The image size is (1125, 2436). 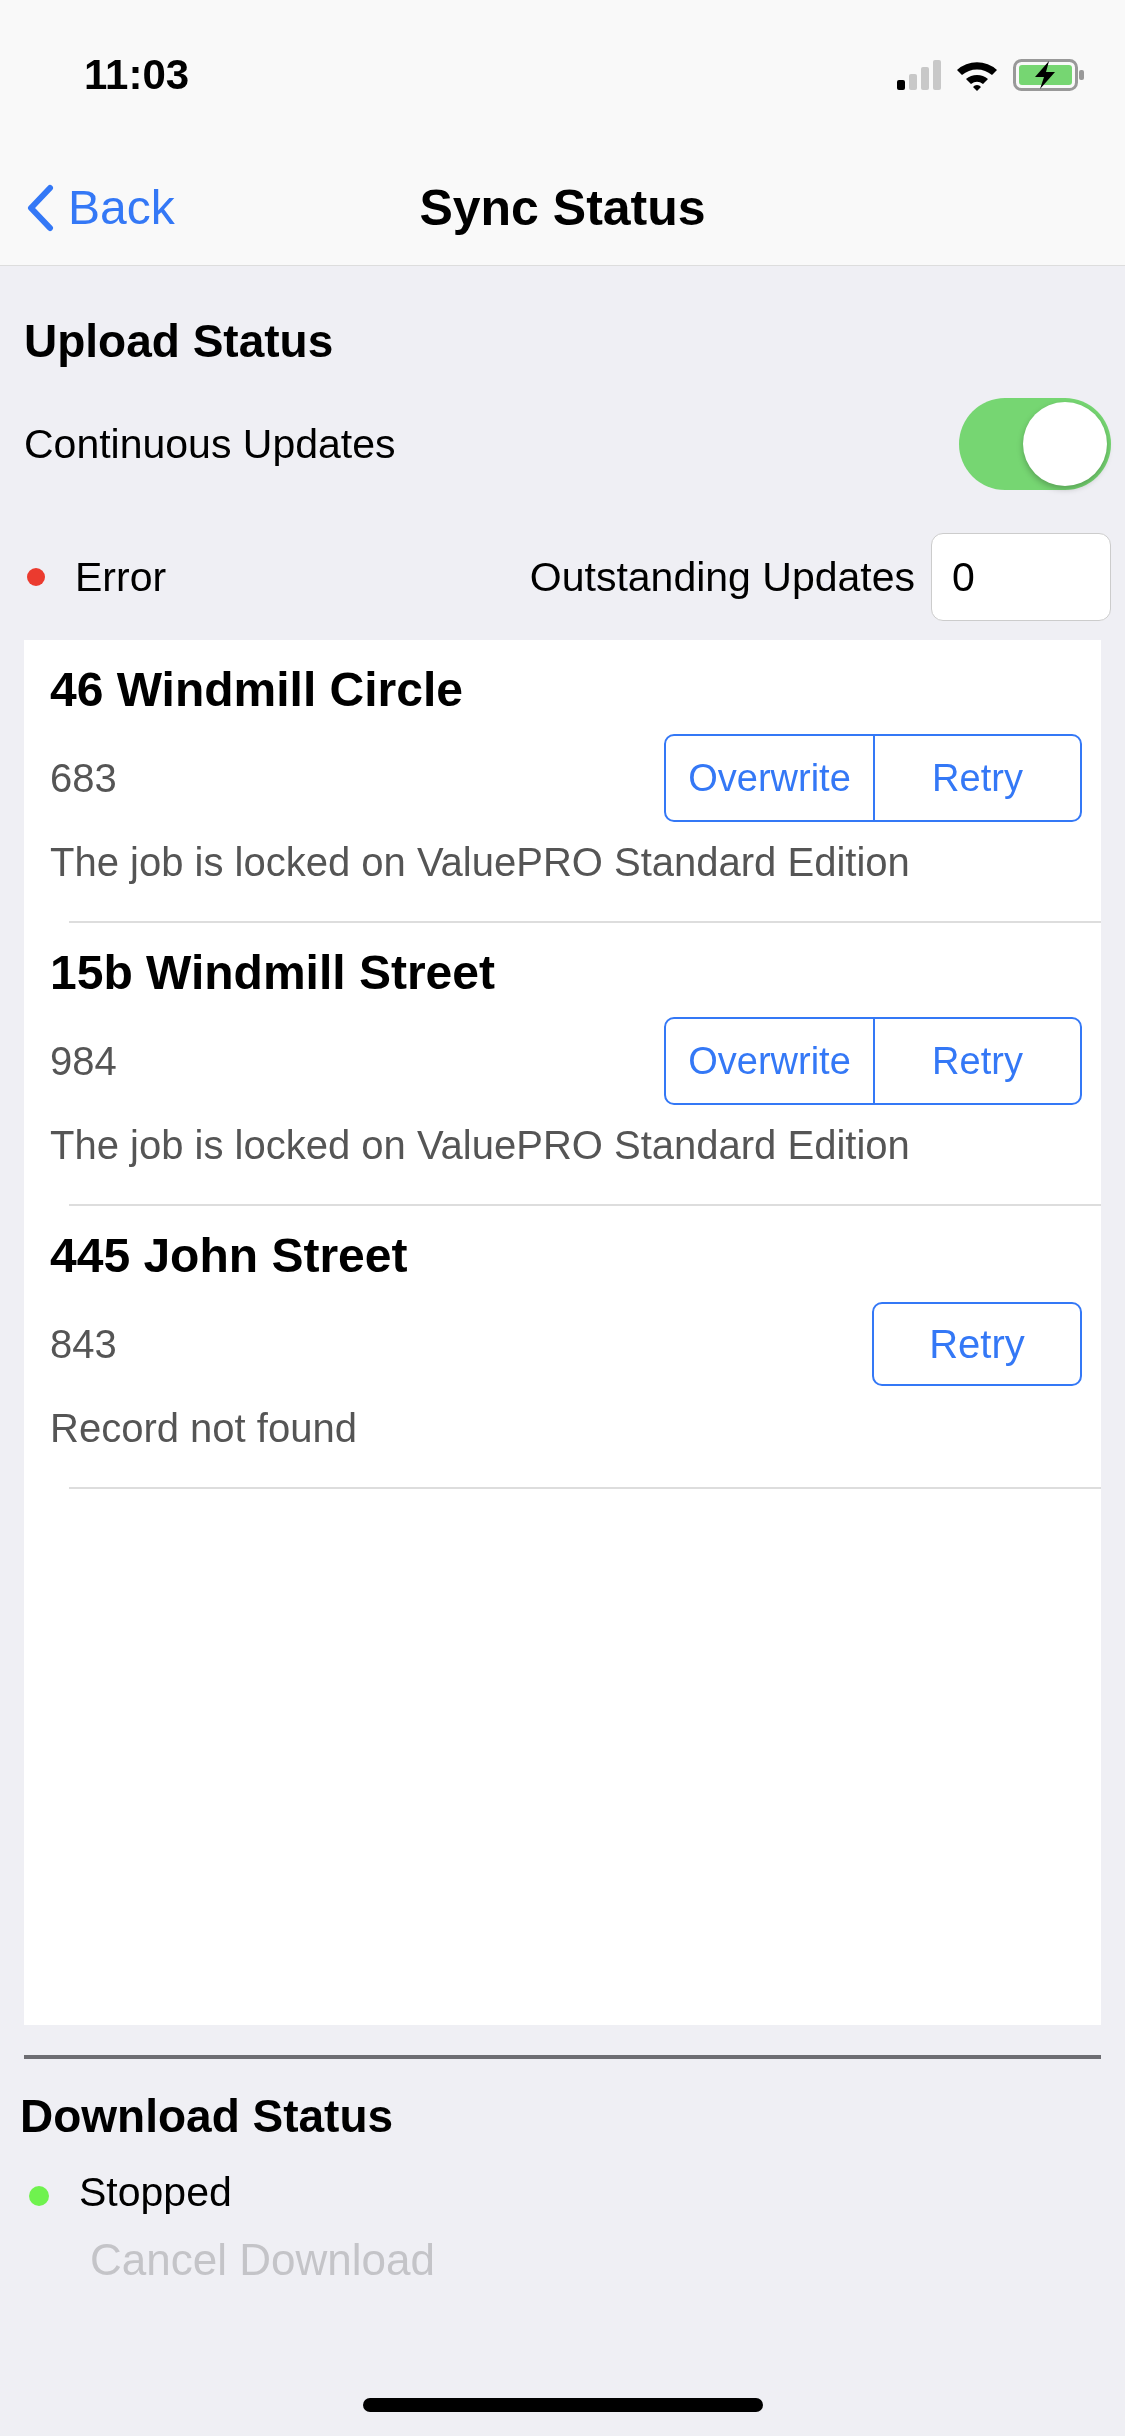 I want to click on section-heading: Download Status, so click(x=207, y=2116).